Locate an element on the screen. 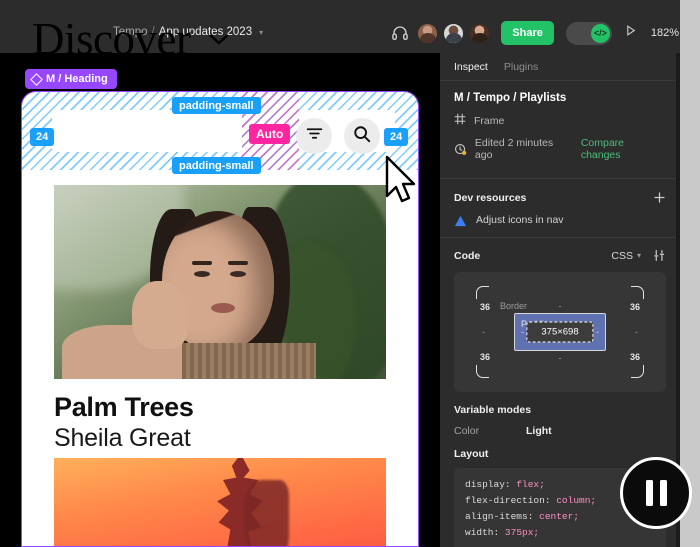  album-artist: Sheila Great is located at coordinates (122, 438).